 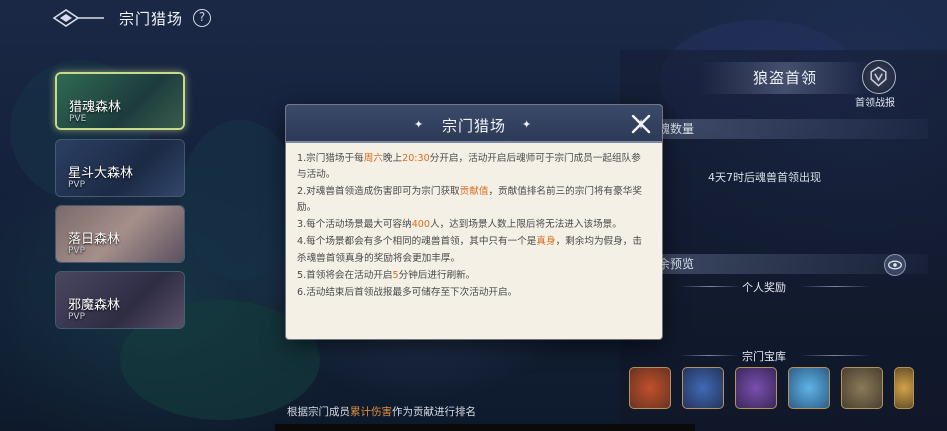 I want to click on dialog-header: ✦ 宗门猎场 ✦, so click(x=474, y=124).